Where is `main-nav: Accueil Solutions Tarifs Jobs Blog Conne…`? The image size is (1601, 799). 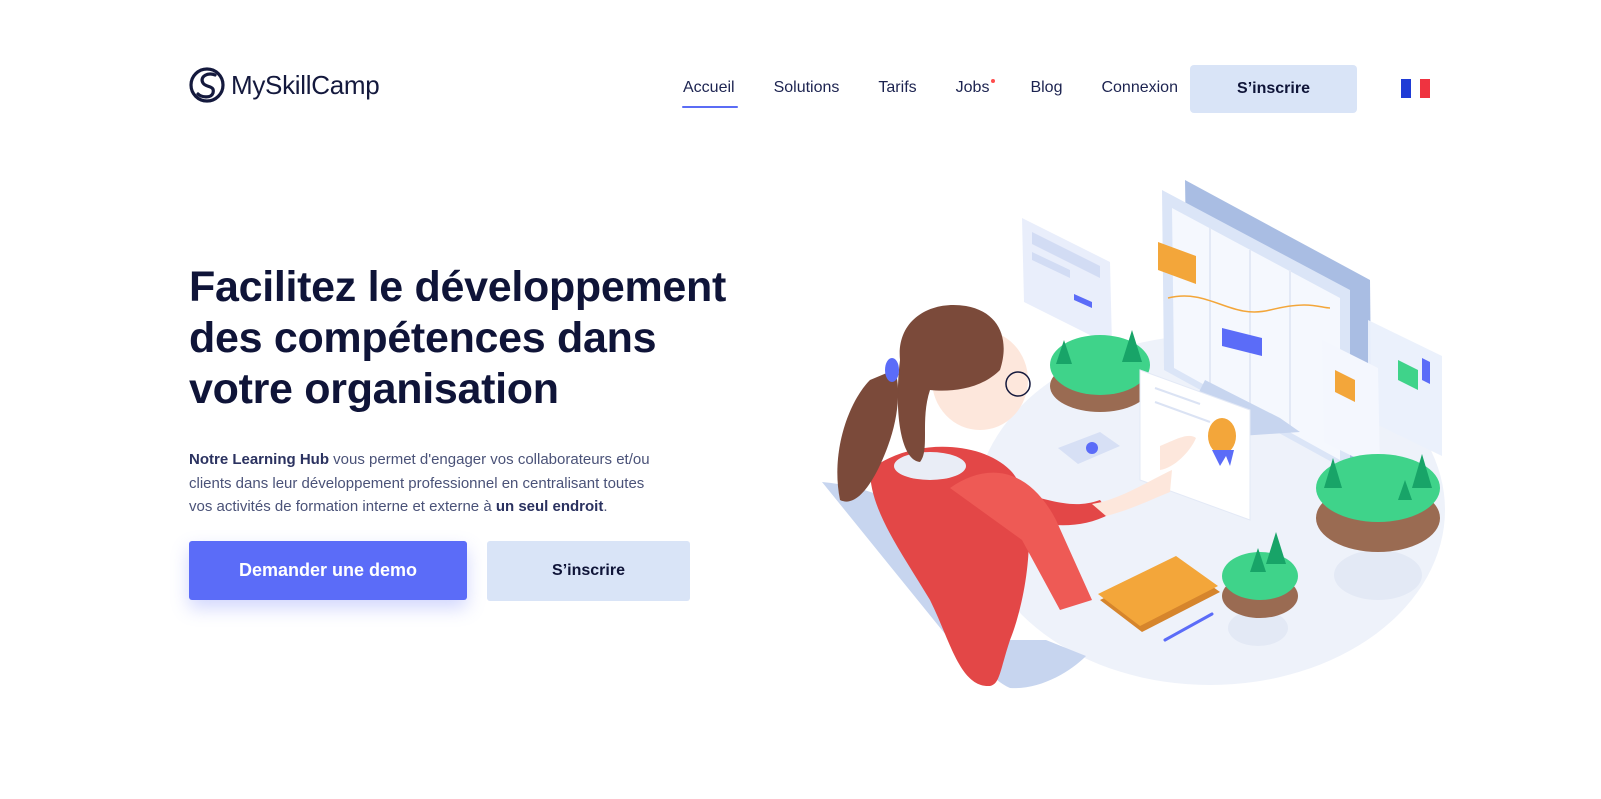 main-nav: Accueil Solutions Tarifs Jobs Blog Conne… is located at coordinates (930, 92).